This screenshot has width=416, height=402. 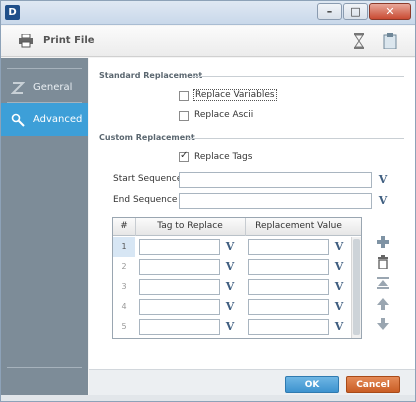 I want to click on cancel-button: Cancel, so click(x=373, y=384).